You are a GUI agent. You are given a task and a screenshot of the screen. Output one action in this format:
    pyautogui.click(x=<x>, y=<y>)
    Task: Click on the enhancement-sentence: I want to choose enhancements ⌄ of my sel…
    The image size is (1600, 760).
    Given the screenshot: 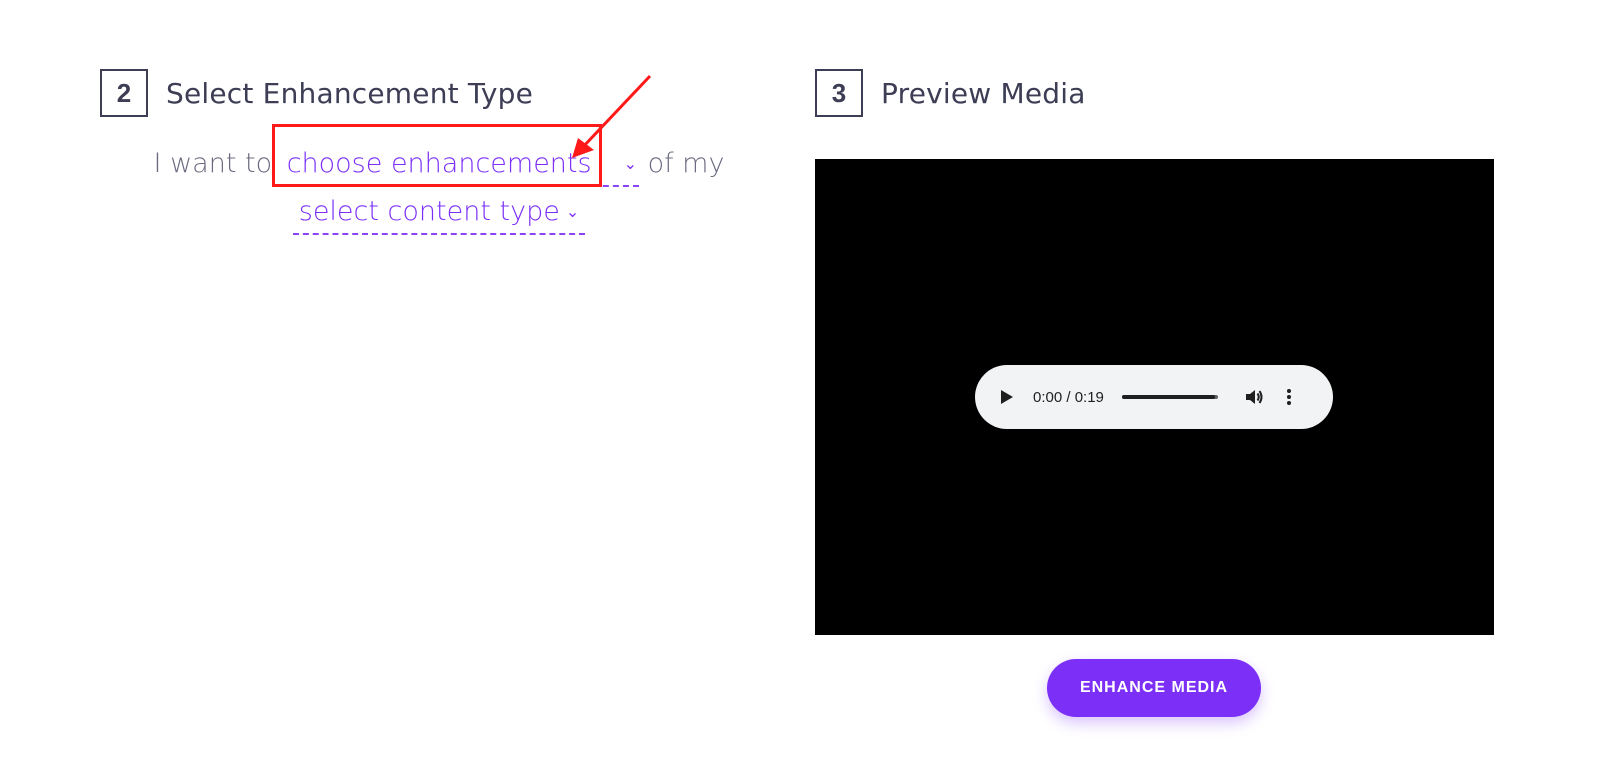 What is the action you would take?
    pyautogui.click(x=439, y=188)
    